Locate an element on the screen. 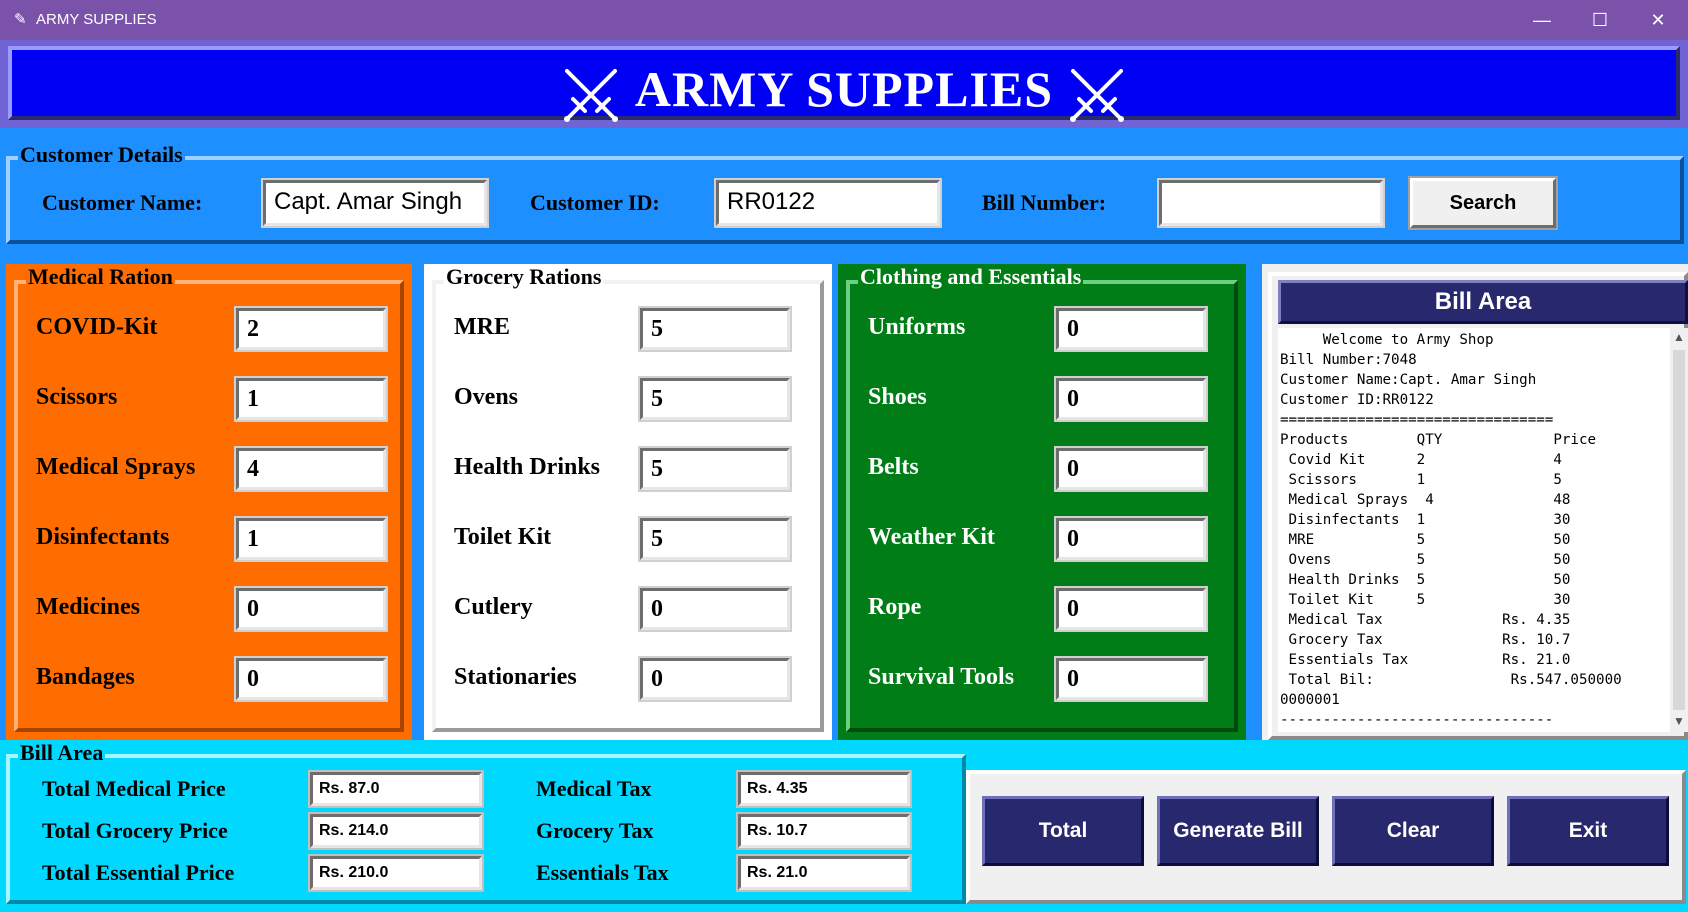  medical-tax-label: Medical Tax is located at coordinates (594, 788).